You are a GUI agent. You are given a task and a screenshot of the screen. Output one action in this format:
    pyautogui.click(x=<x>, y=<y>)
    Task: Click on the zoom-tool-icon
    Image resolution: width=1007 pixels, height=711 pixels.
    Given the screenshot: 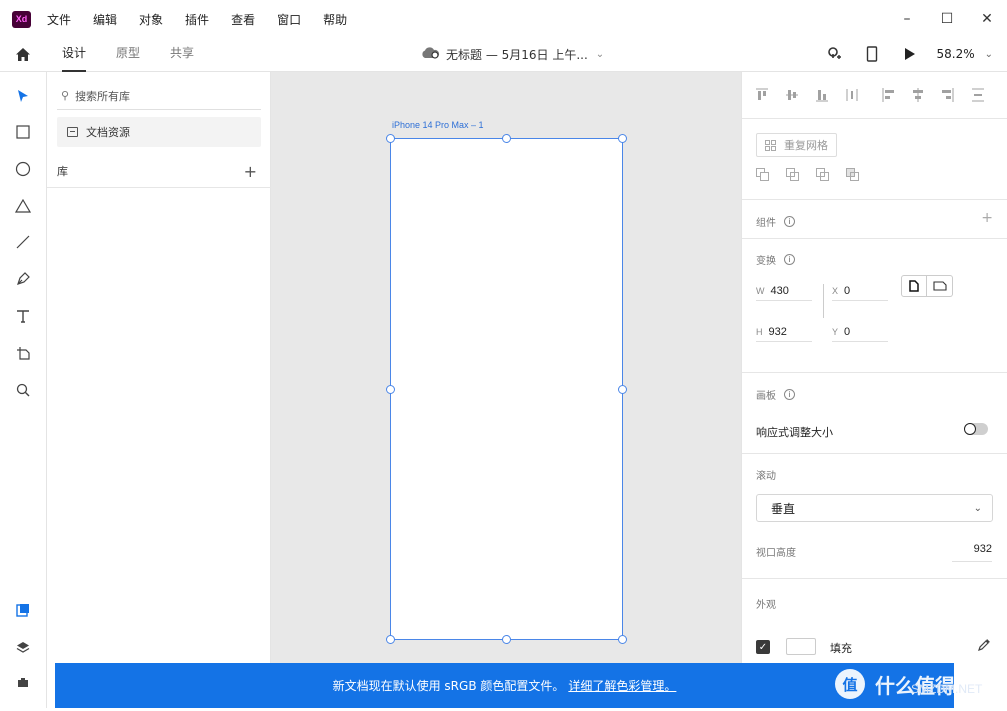 What is the action you would take?
    pyautogui.click(x=23, y=390)
    